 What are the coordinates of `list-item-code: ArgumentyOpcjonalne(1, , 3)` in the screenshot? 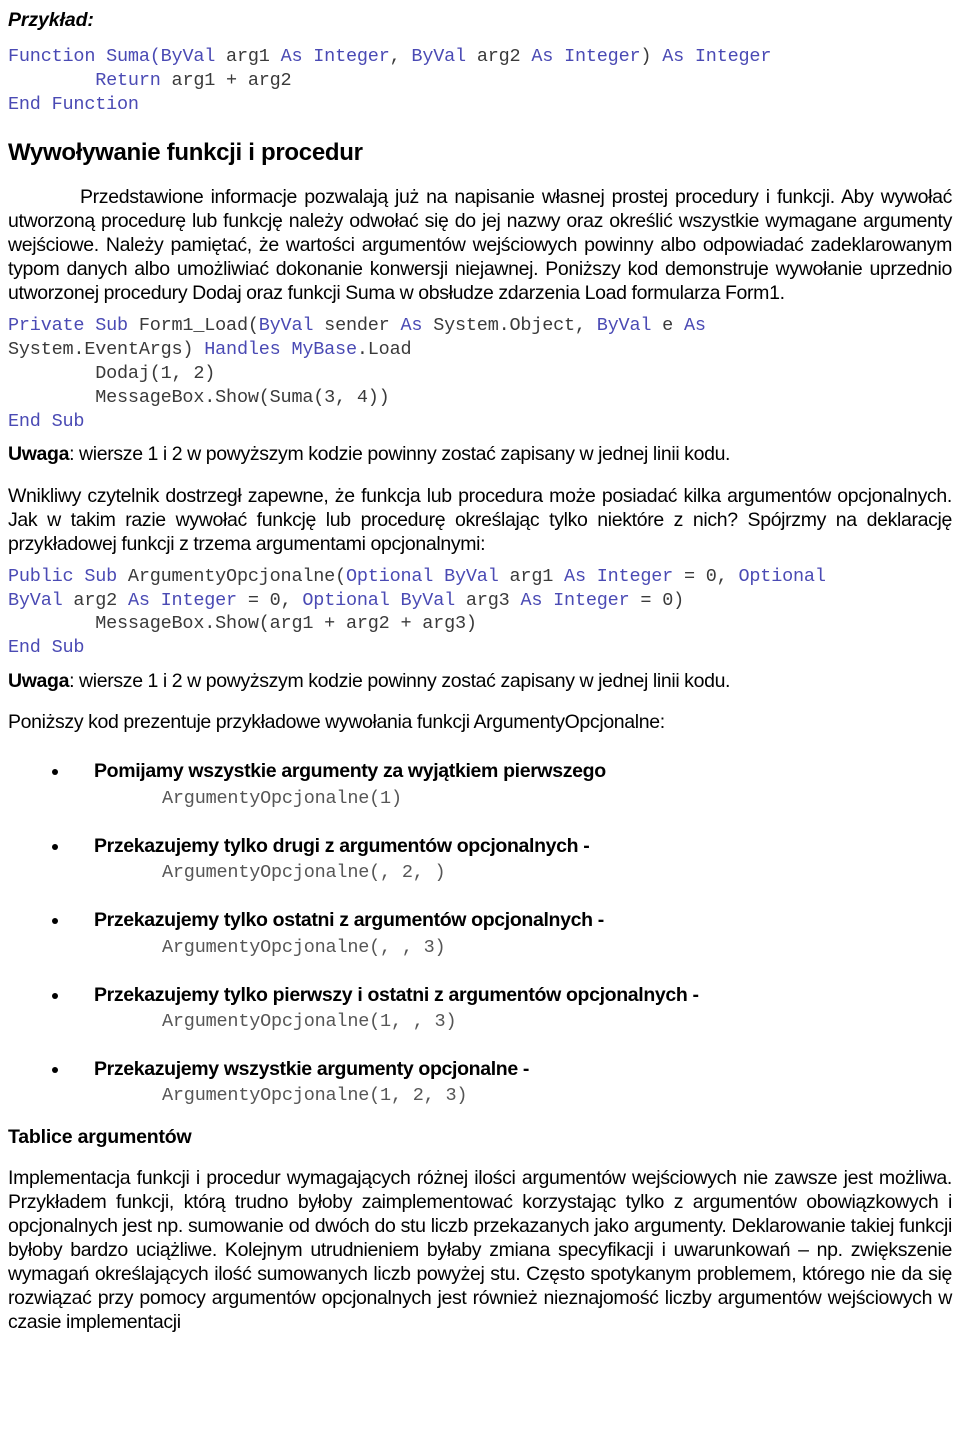 It's located at (309, 1022).